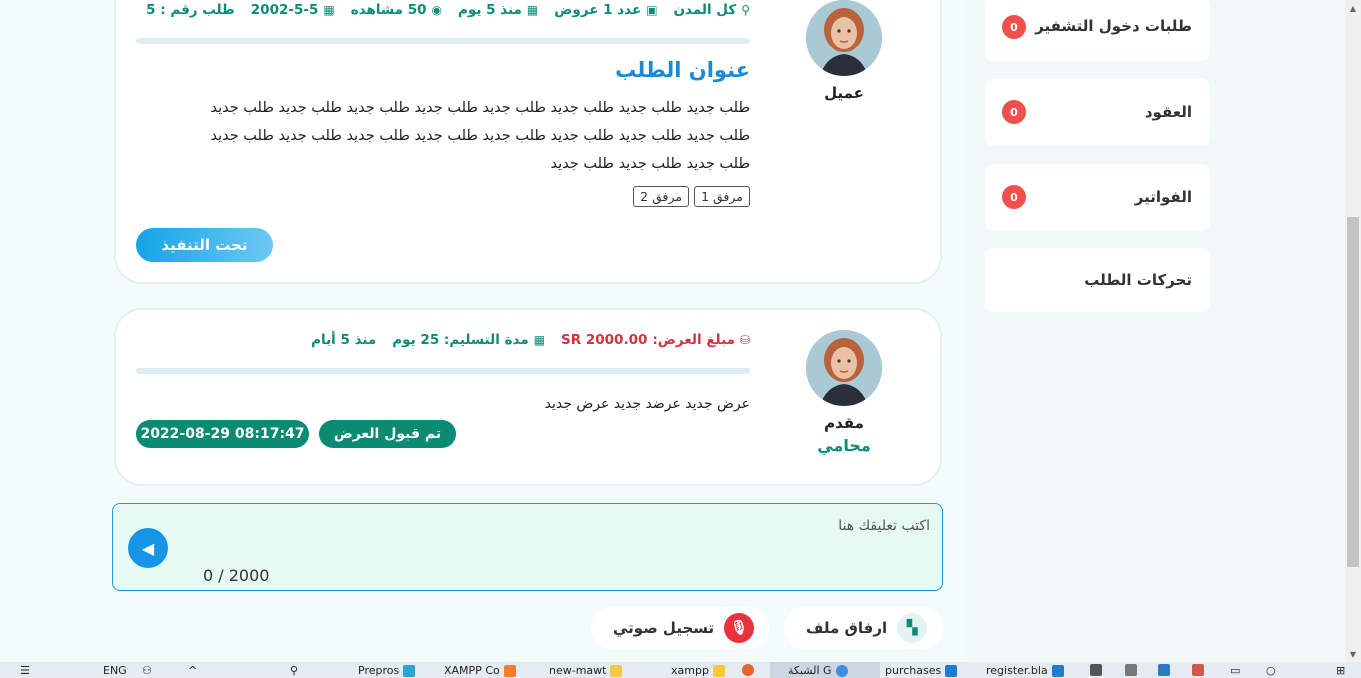 The width and height of the screenshot is (1361, 678). I want to click on comment-char-counter: 0 / 2000, so click(236, 575).